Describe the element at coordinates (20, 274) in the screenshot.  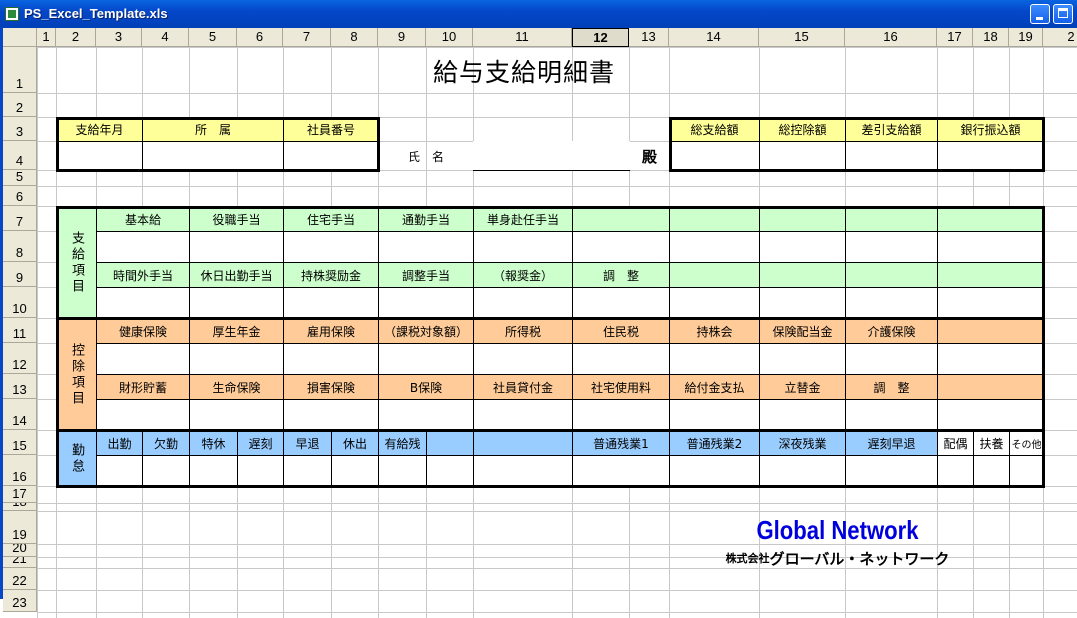
I see `row-header-9: 9` at that location.